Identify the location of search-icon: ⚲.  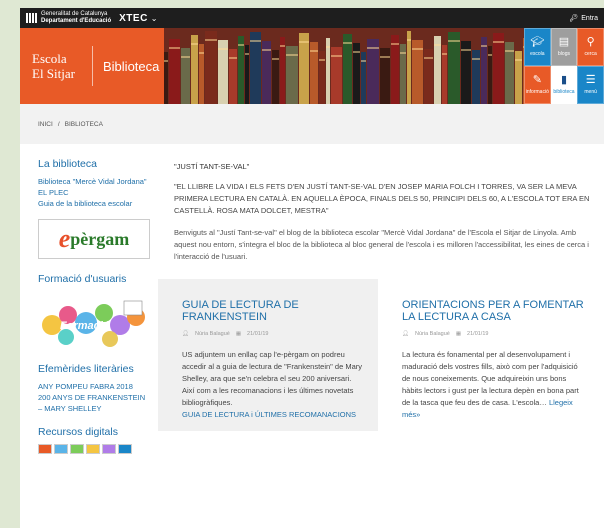
(590, 42).